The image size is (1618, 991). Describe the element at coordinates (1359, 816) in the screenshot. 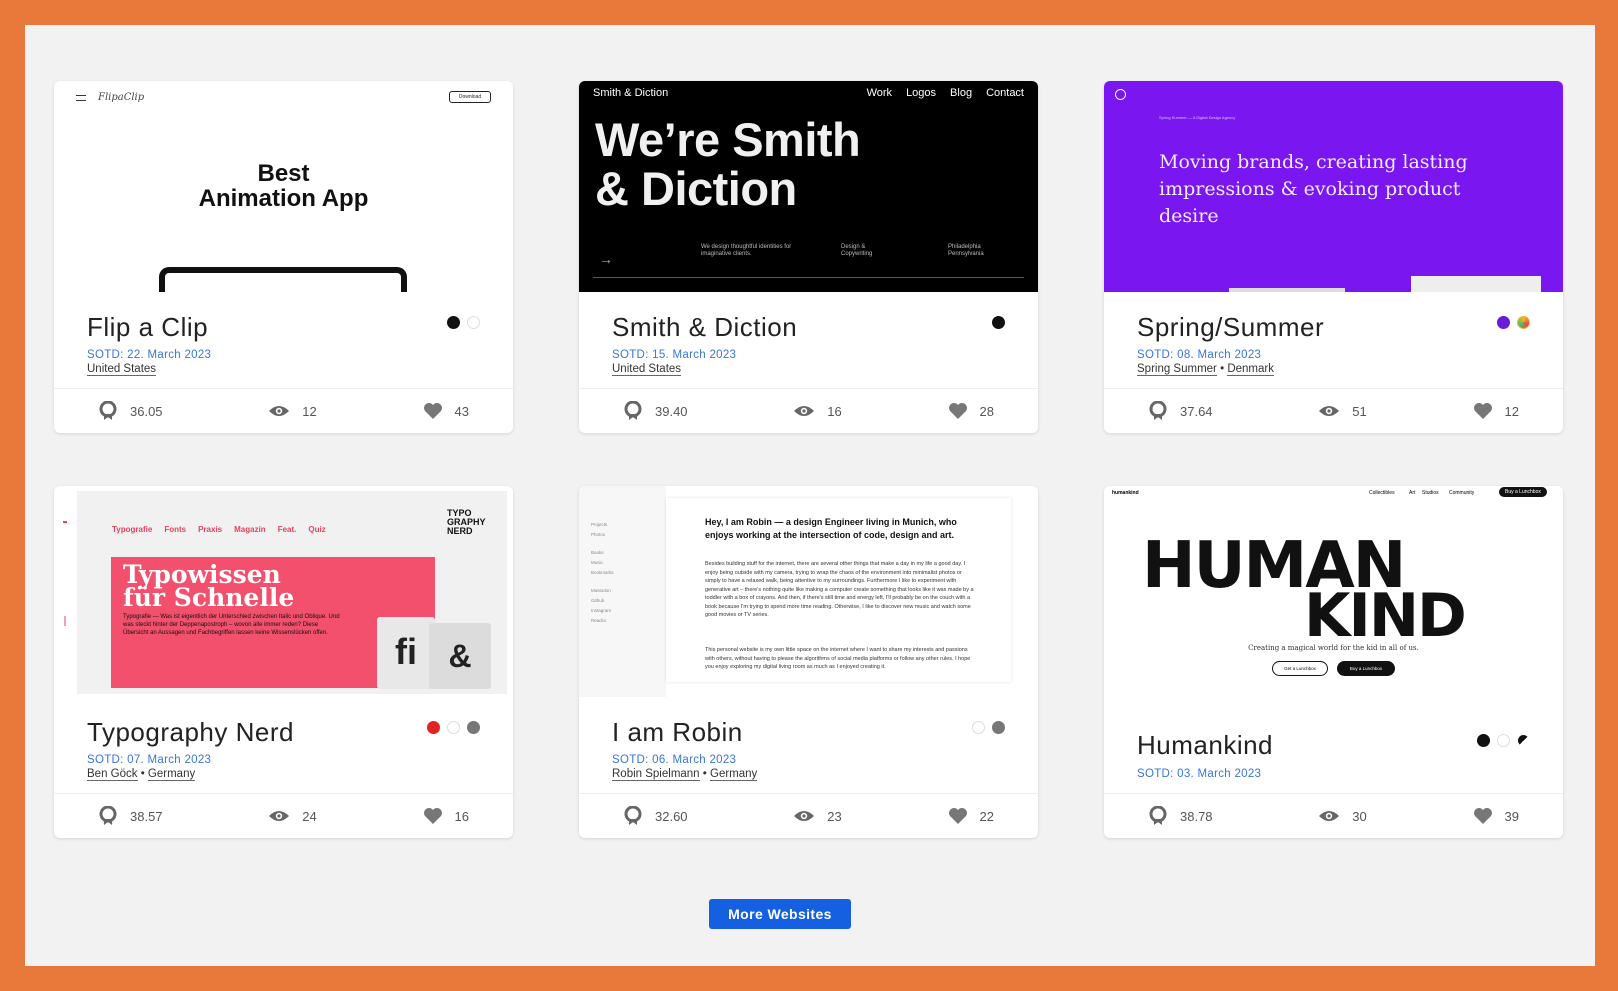

I see `views-value: 30` at that location.